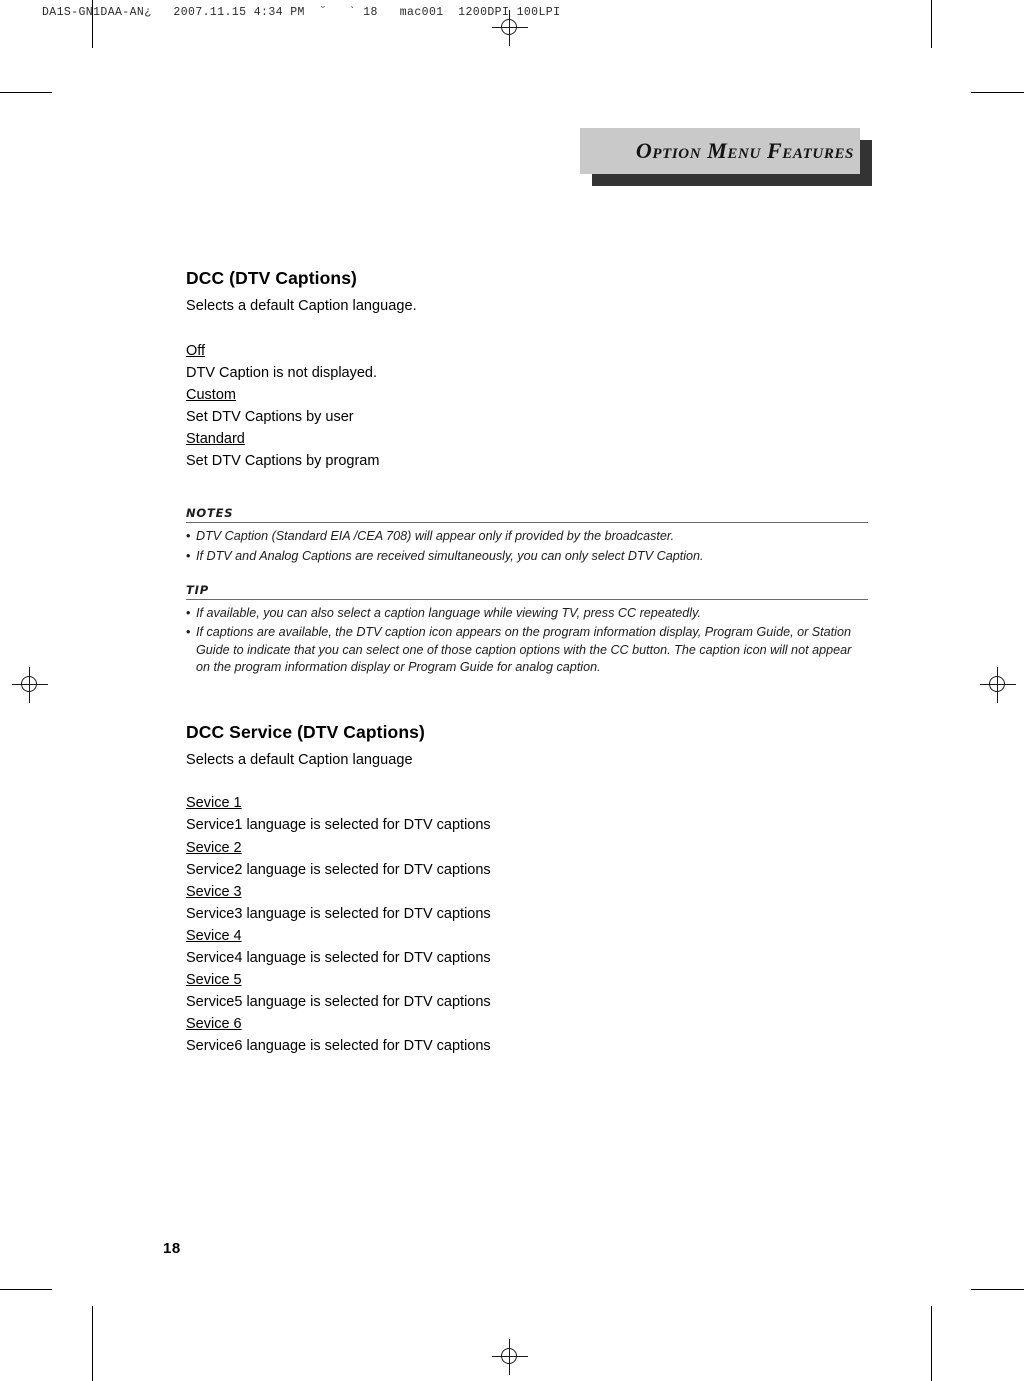 The image size is (1024, 1381). Describe the element at coordinates (270, 417) in the screenshot. I see `option-description: Set DTV Captions by user` at that location.